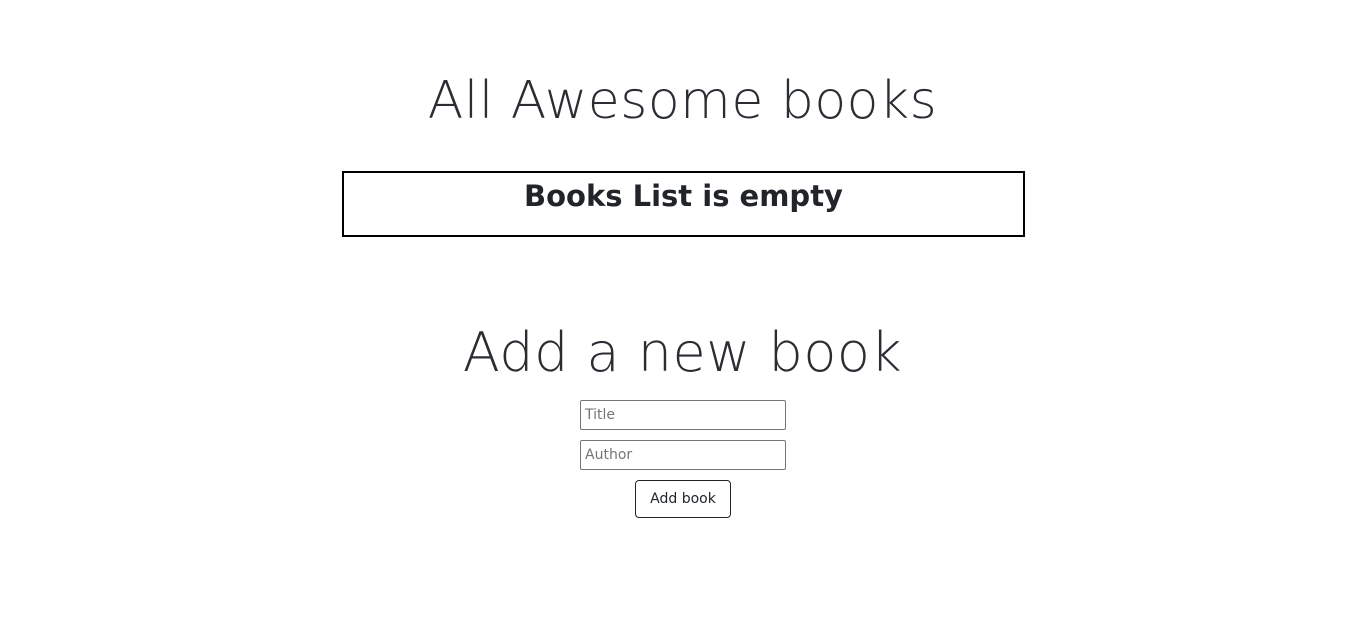 The height and width of the screenshot is (625, 1365). What do you see at coordinates (683, 196) in the screenshot?
I see `books-list-empty-message: Books List is empty` at bounding box center [683, 196].